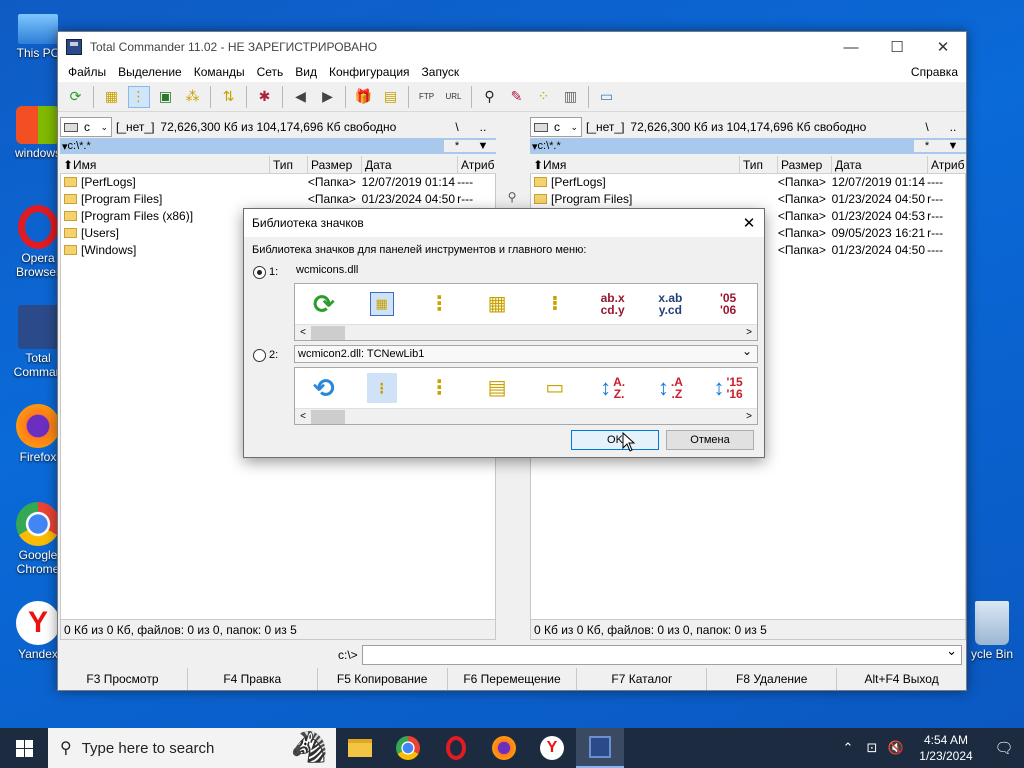  I want to click on alt-f4-exit-button: Alt+F4 Выход, so click(901, 679).